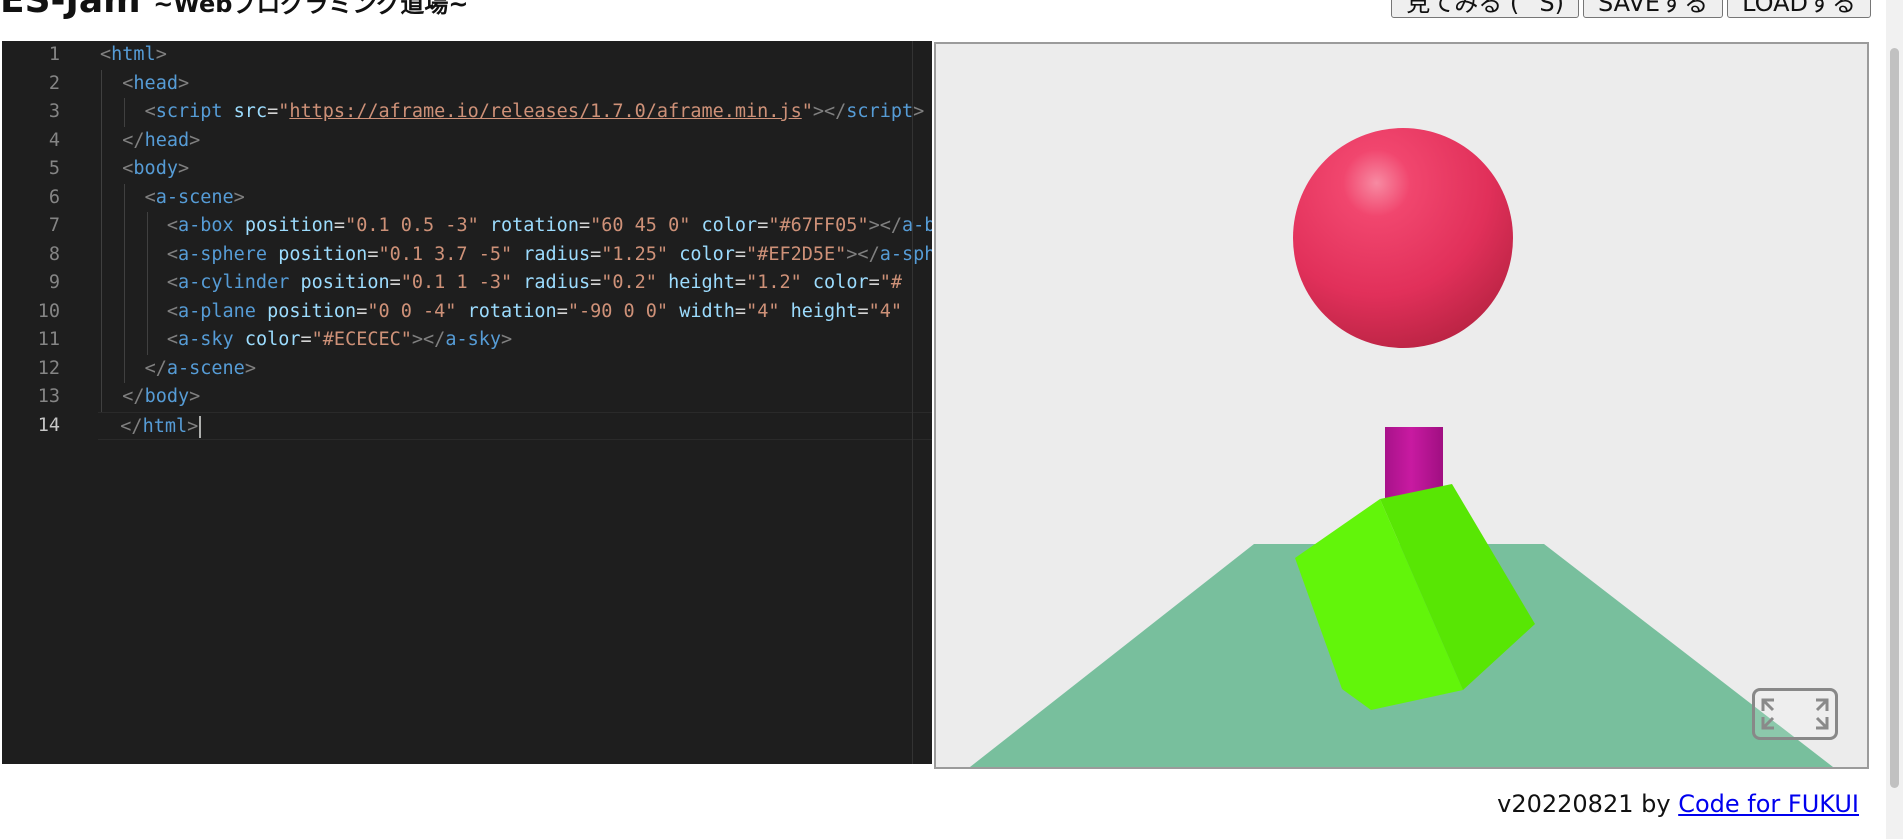  Describe the element at coordinates (1403, 238) in the screenshot. I see `sphere` at that location.